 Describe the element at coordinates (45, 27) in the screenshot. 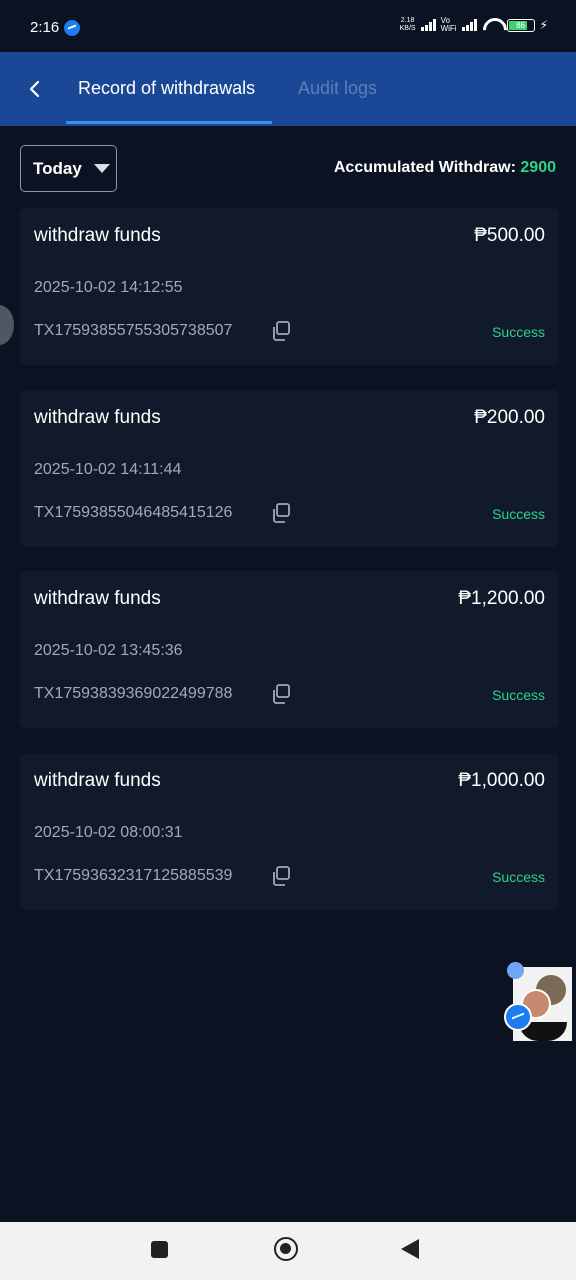

I see `status-time: 2:16` at that location.